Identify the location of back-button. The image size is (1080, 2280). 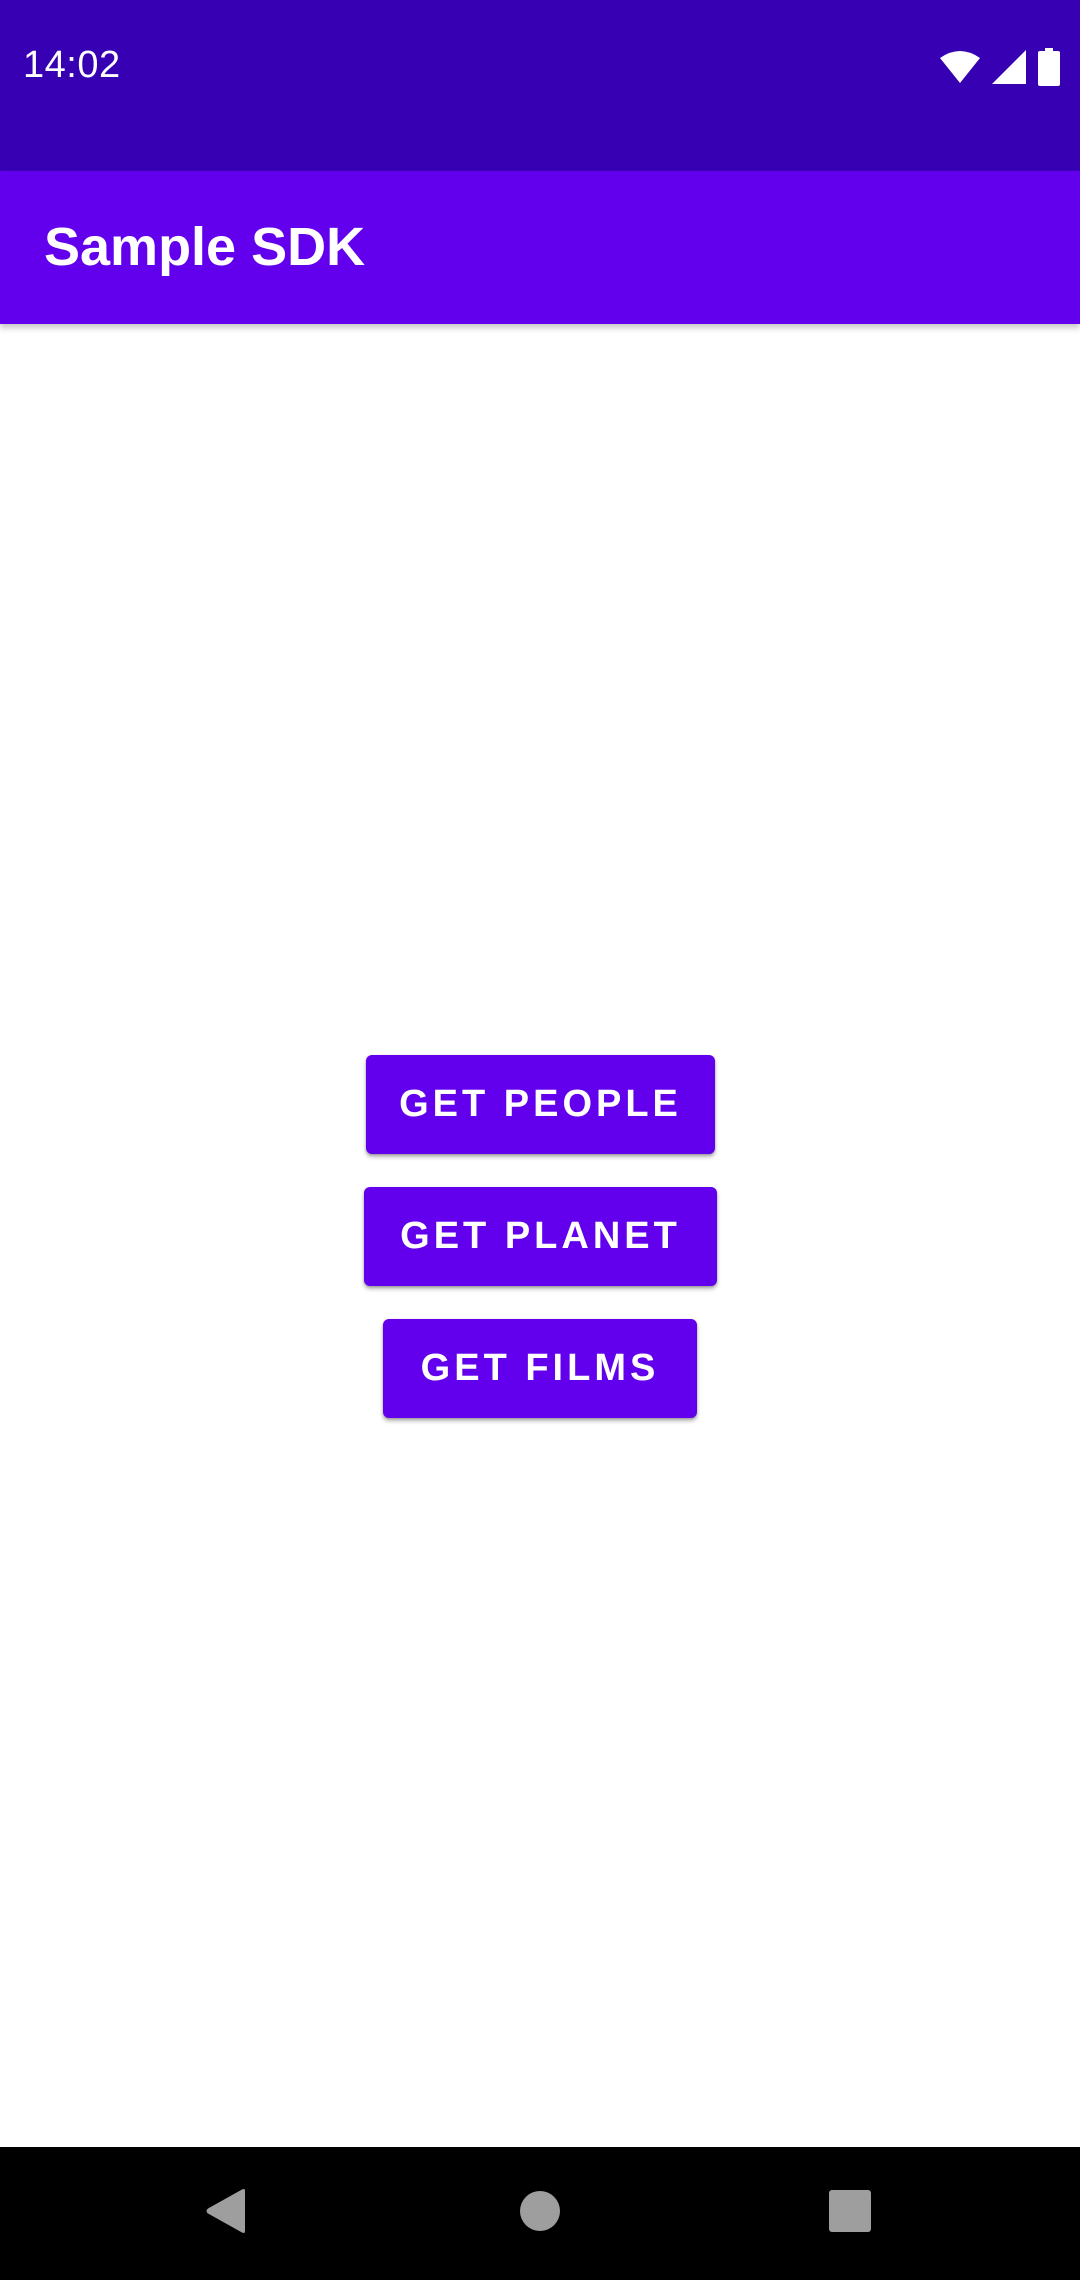
(226, 2213).